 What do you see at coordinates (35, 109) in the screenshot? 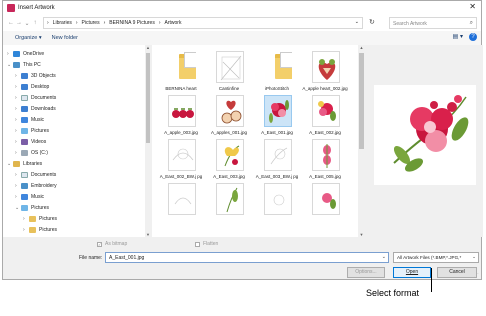
I see `nav-item: › Downloads` at bounding box center [35, 109].